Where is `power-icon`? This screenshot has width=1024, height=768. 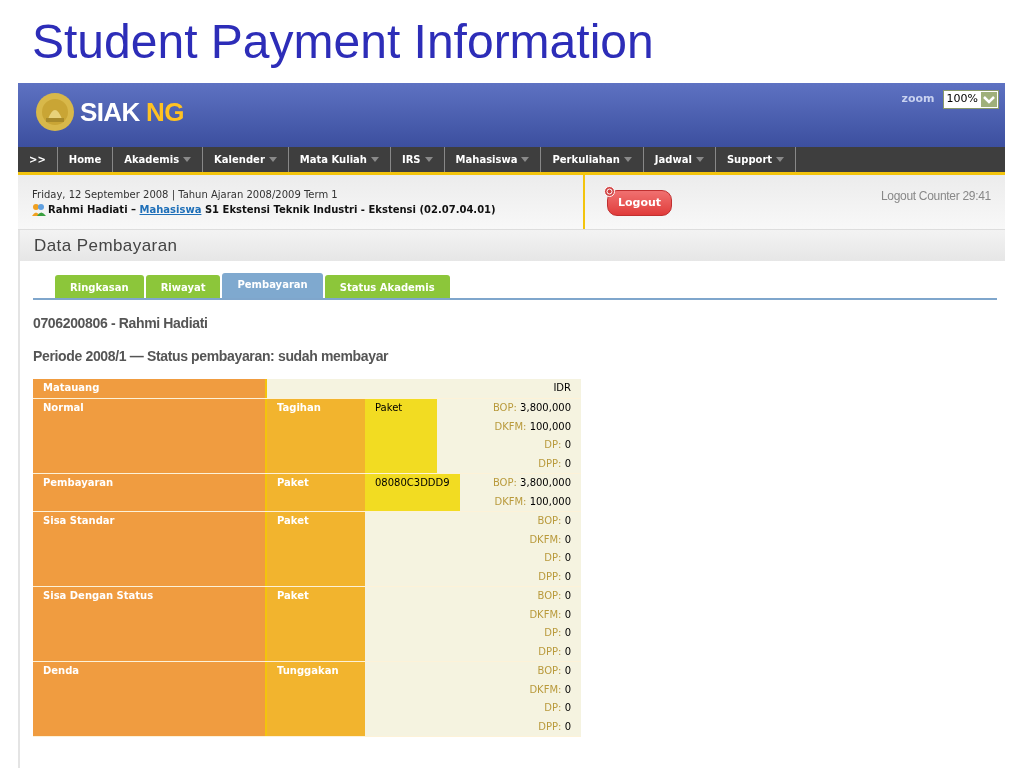
power-icon is located at coordinates (609, 191).